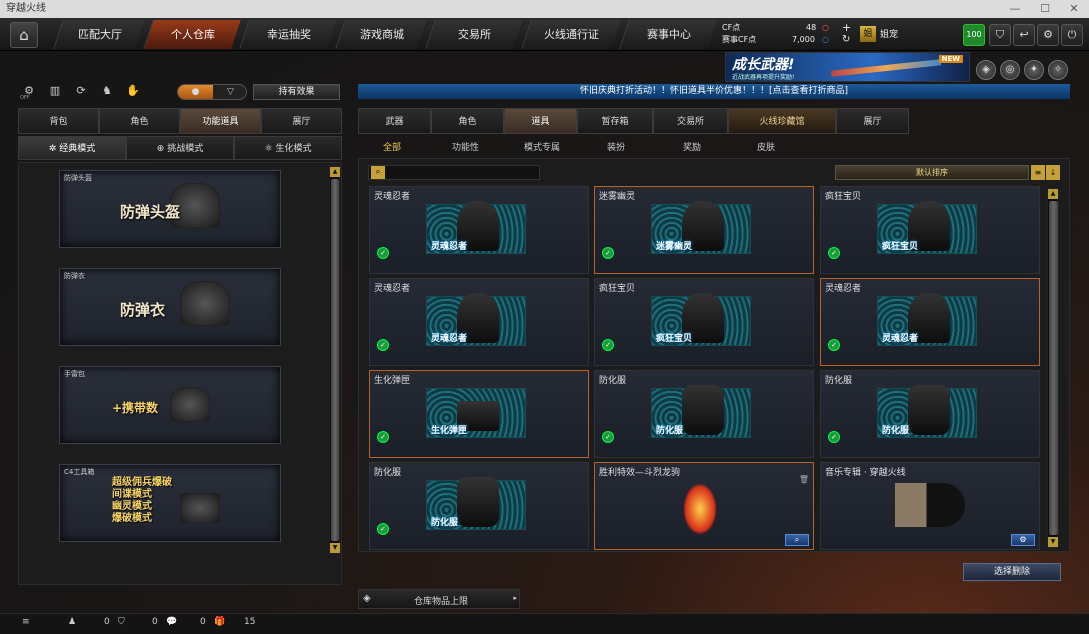 Image resolution: width=1089 pixels, height=634 pixels. What do you see at coordinates (467, 121) in the screenshot?
I see `rtab-role: 角色` at bounding box center [467, 121].